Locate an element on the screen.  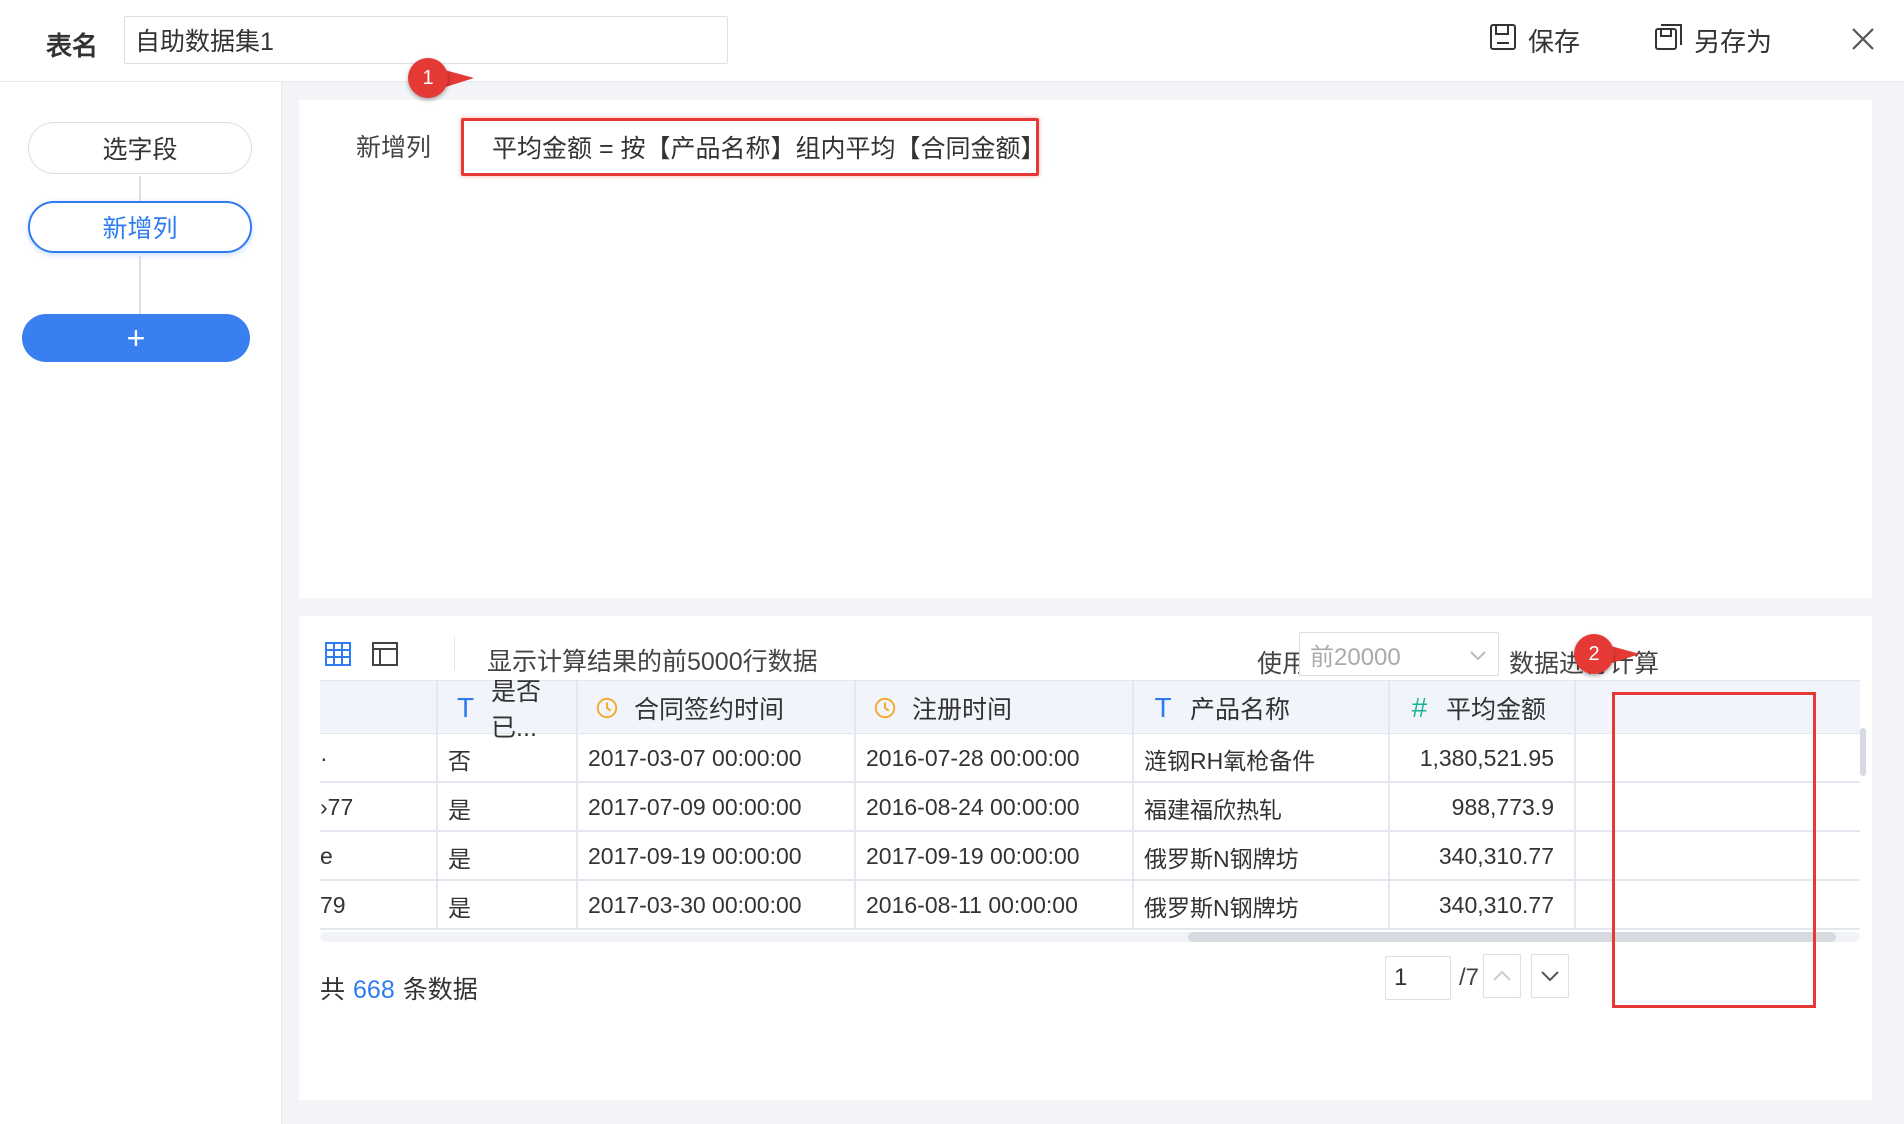
previous-page-button is located at coordinates (1502, 976).